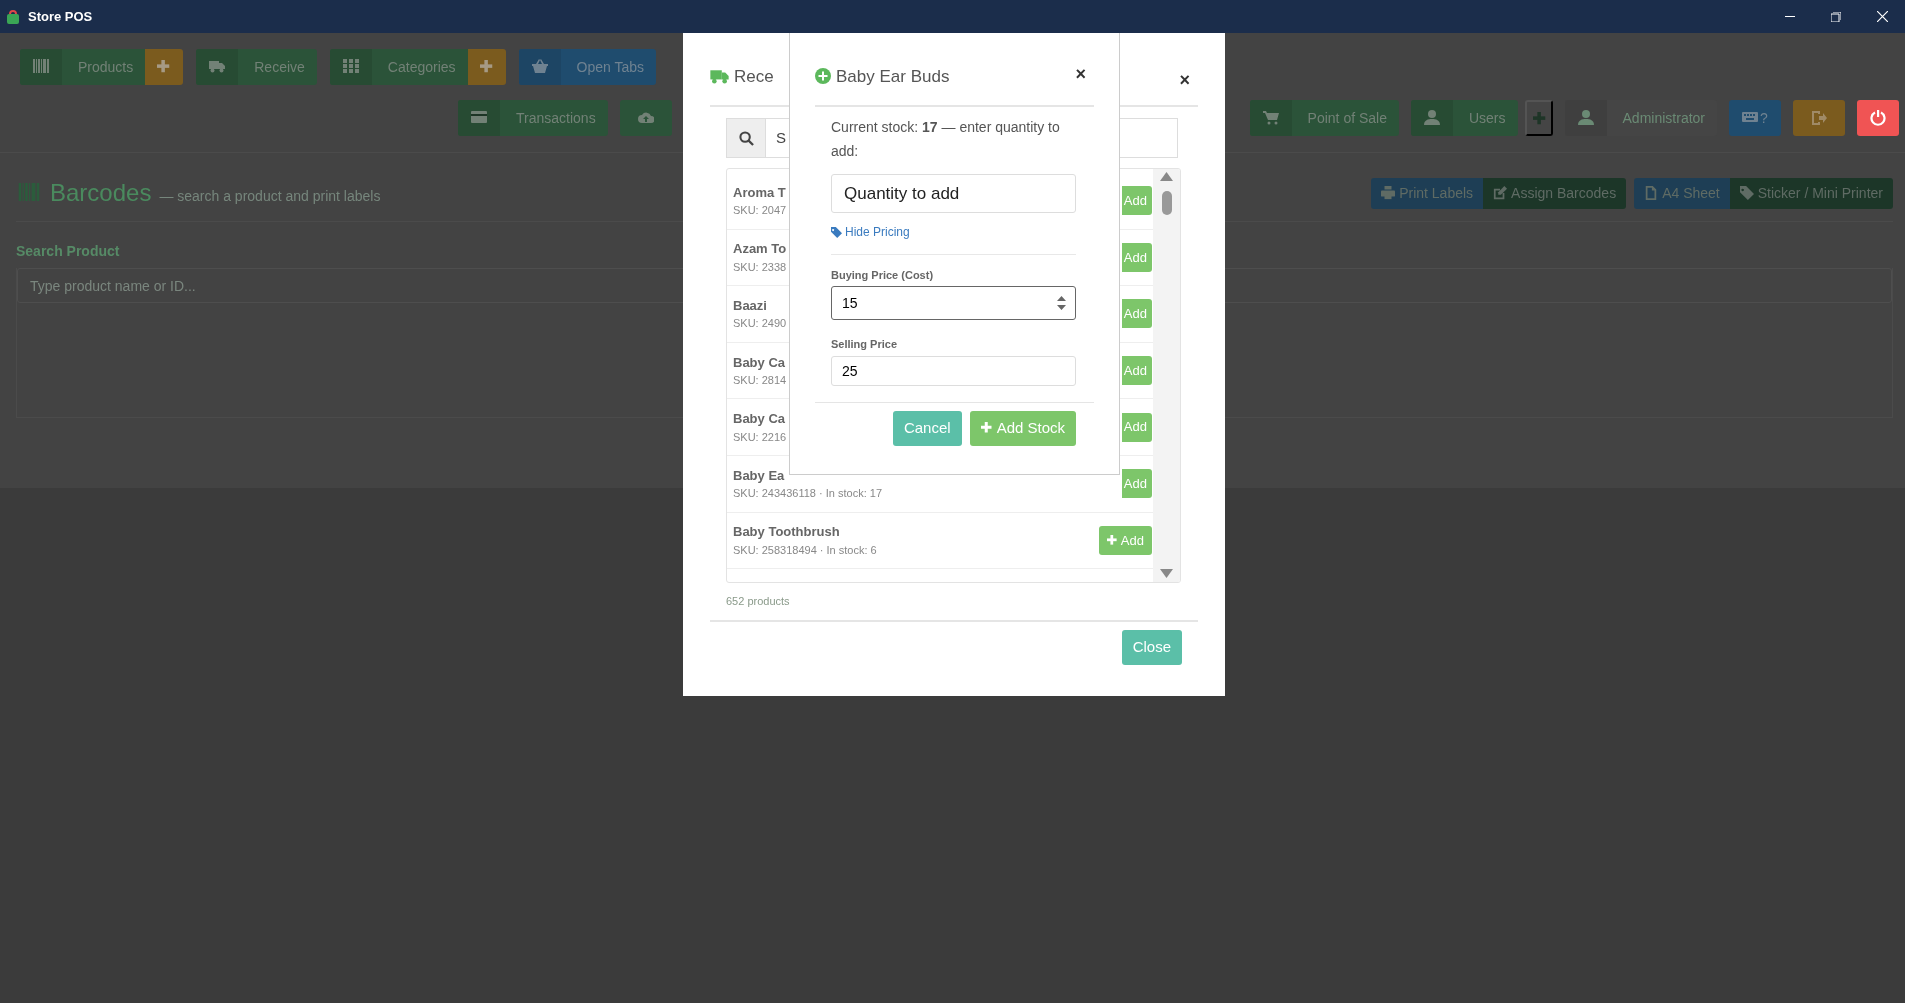  I want to click on scrollbar-thumb, so click(1166, 203).